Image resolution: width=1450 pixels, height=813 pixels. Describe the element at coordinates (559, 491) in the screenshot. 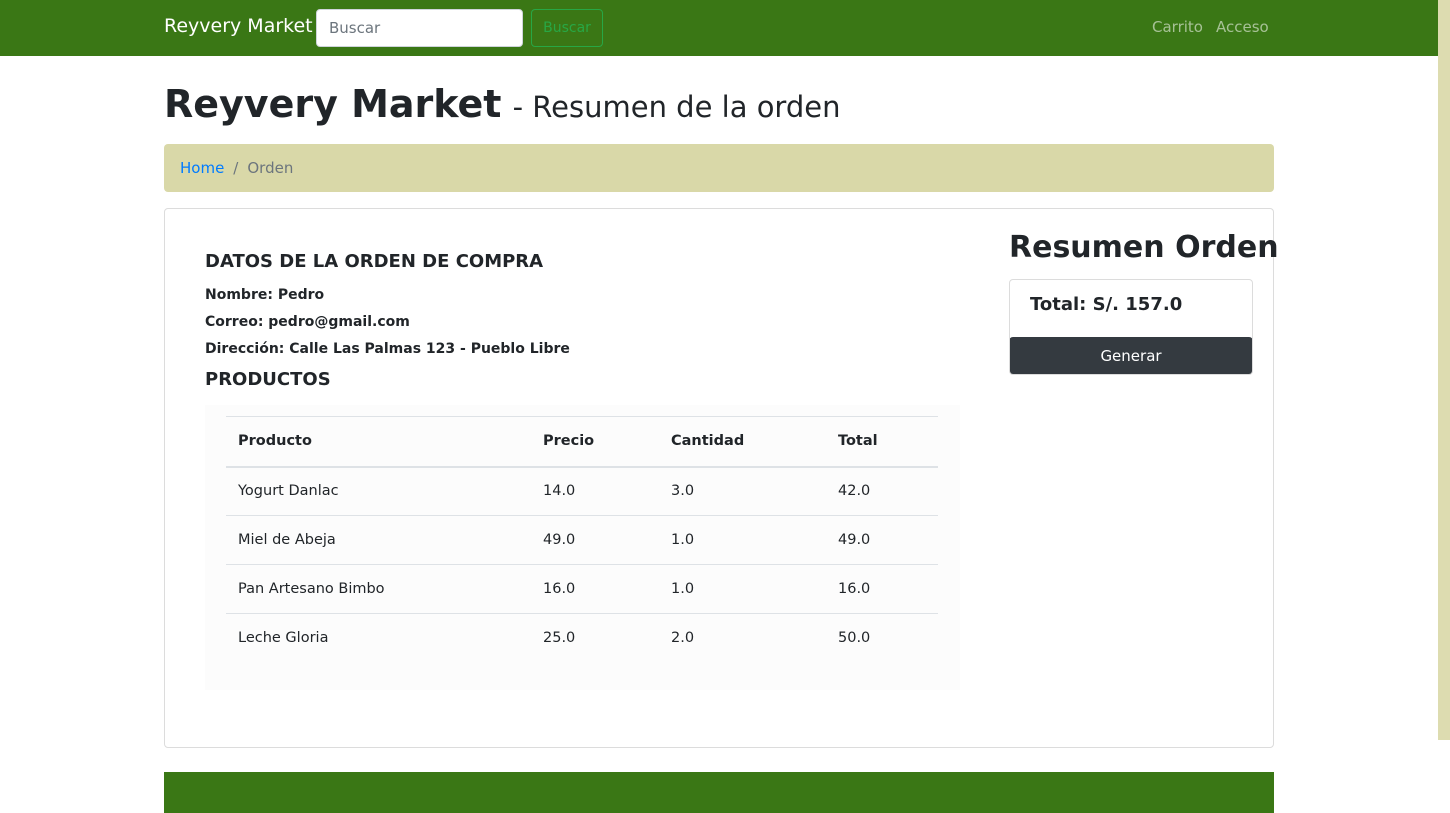

I see `cell-price: 14.0` at that location.